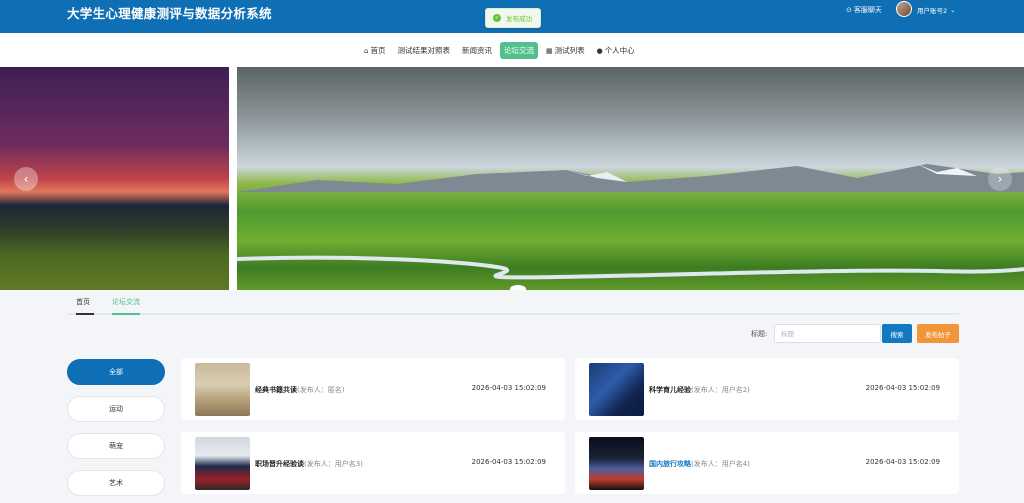 This screenshot has width=1024, height=503. I want to click on category-sports: 运动, so click(116, 409).